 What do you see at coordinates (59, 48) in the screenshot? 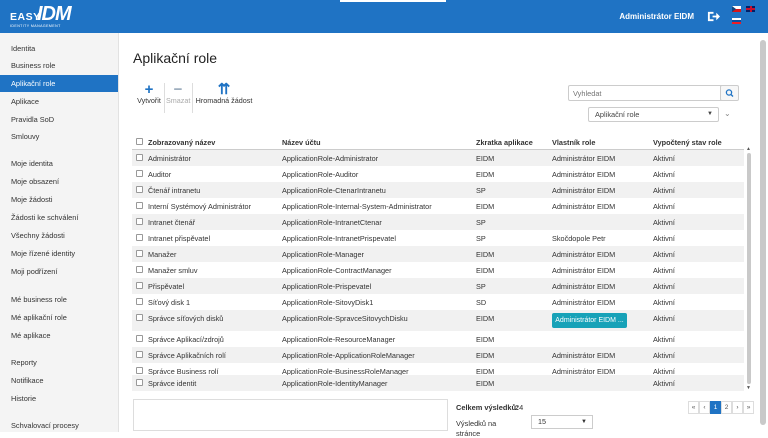
I see `sidebar-item-identita: Identita` at bounding box center [59, 48].